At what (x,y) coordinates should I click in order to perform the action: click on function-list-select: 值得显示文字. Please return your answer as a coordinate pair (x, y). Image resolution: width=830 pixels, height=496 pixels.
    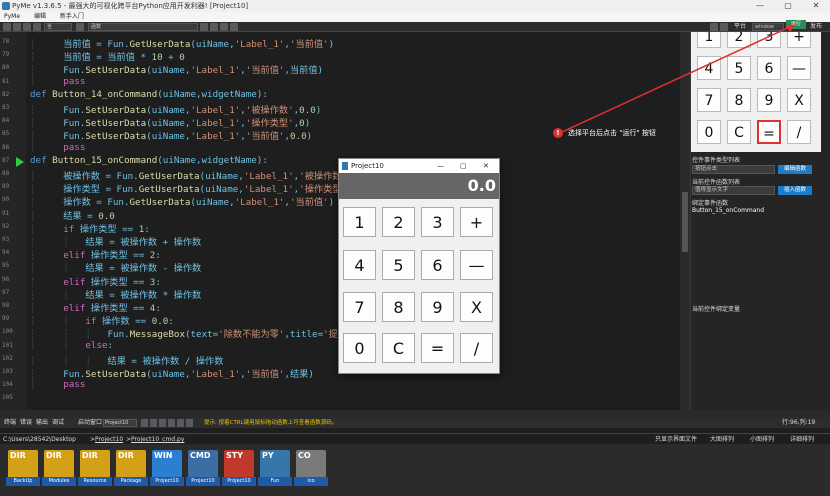
    Looking at the image, I should click on (733, 190).